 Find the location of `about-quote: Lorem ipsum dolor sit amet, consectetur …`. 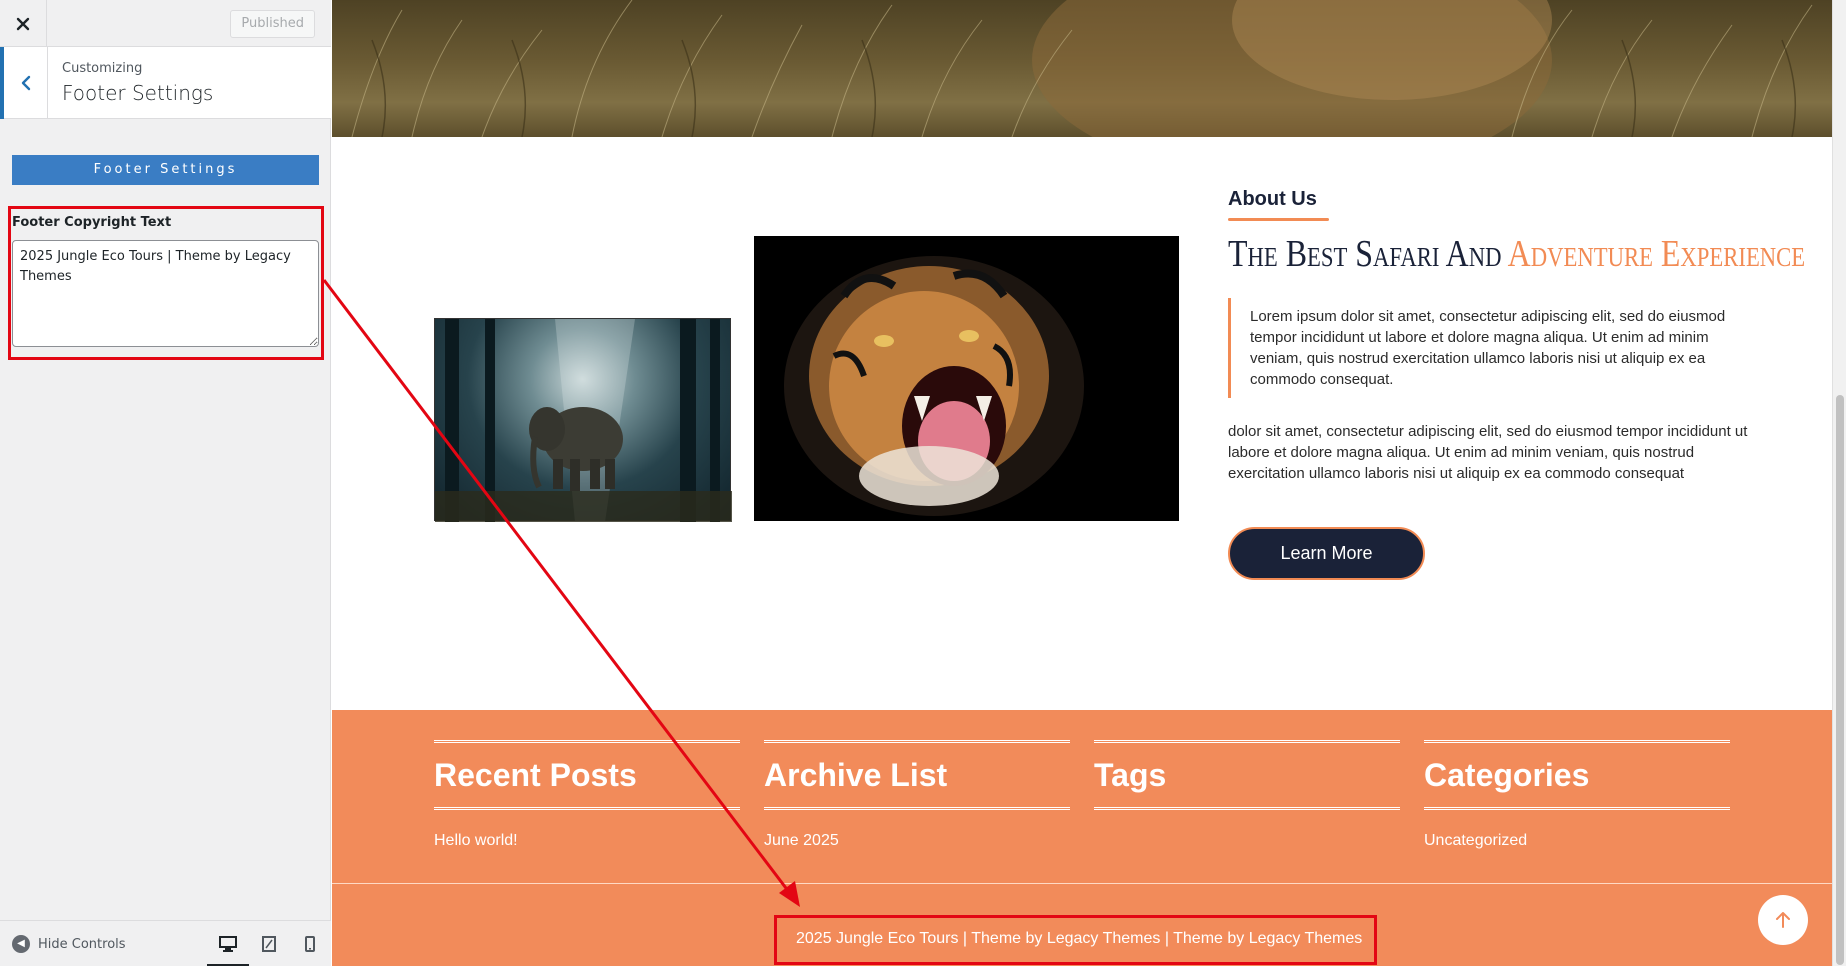

about-quote: Lorem ipsum dolor sit amet, consectetur … is located at coordinates (1488, 348).